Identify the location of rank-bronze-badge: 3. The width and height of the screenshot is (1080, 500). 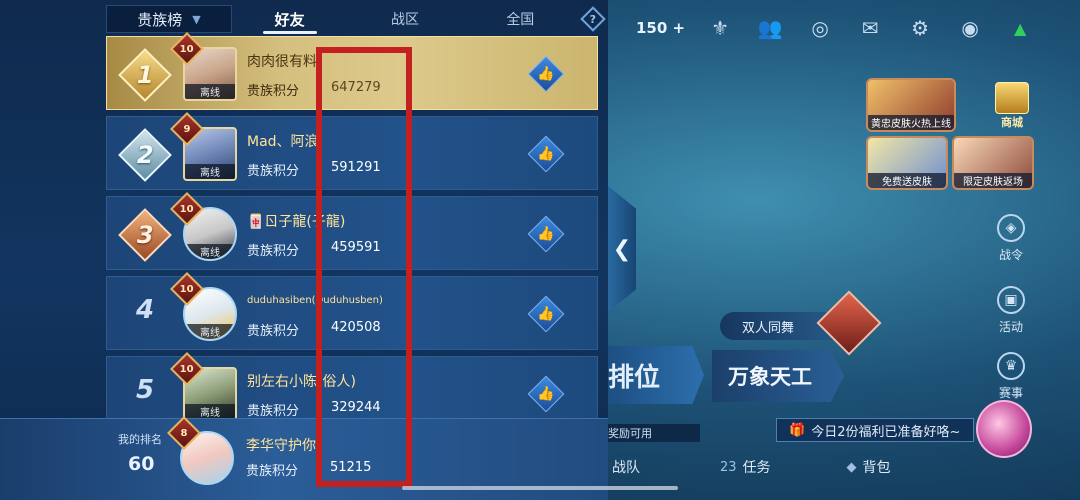
(145, 235).